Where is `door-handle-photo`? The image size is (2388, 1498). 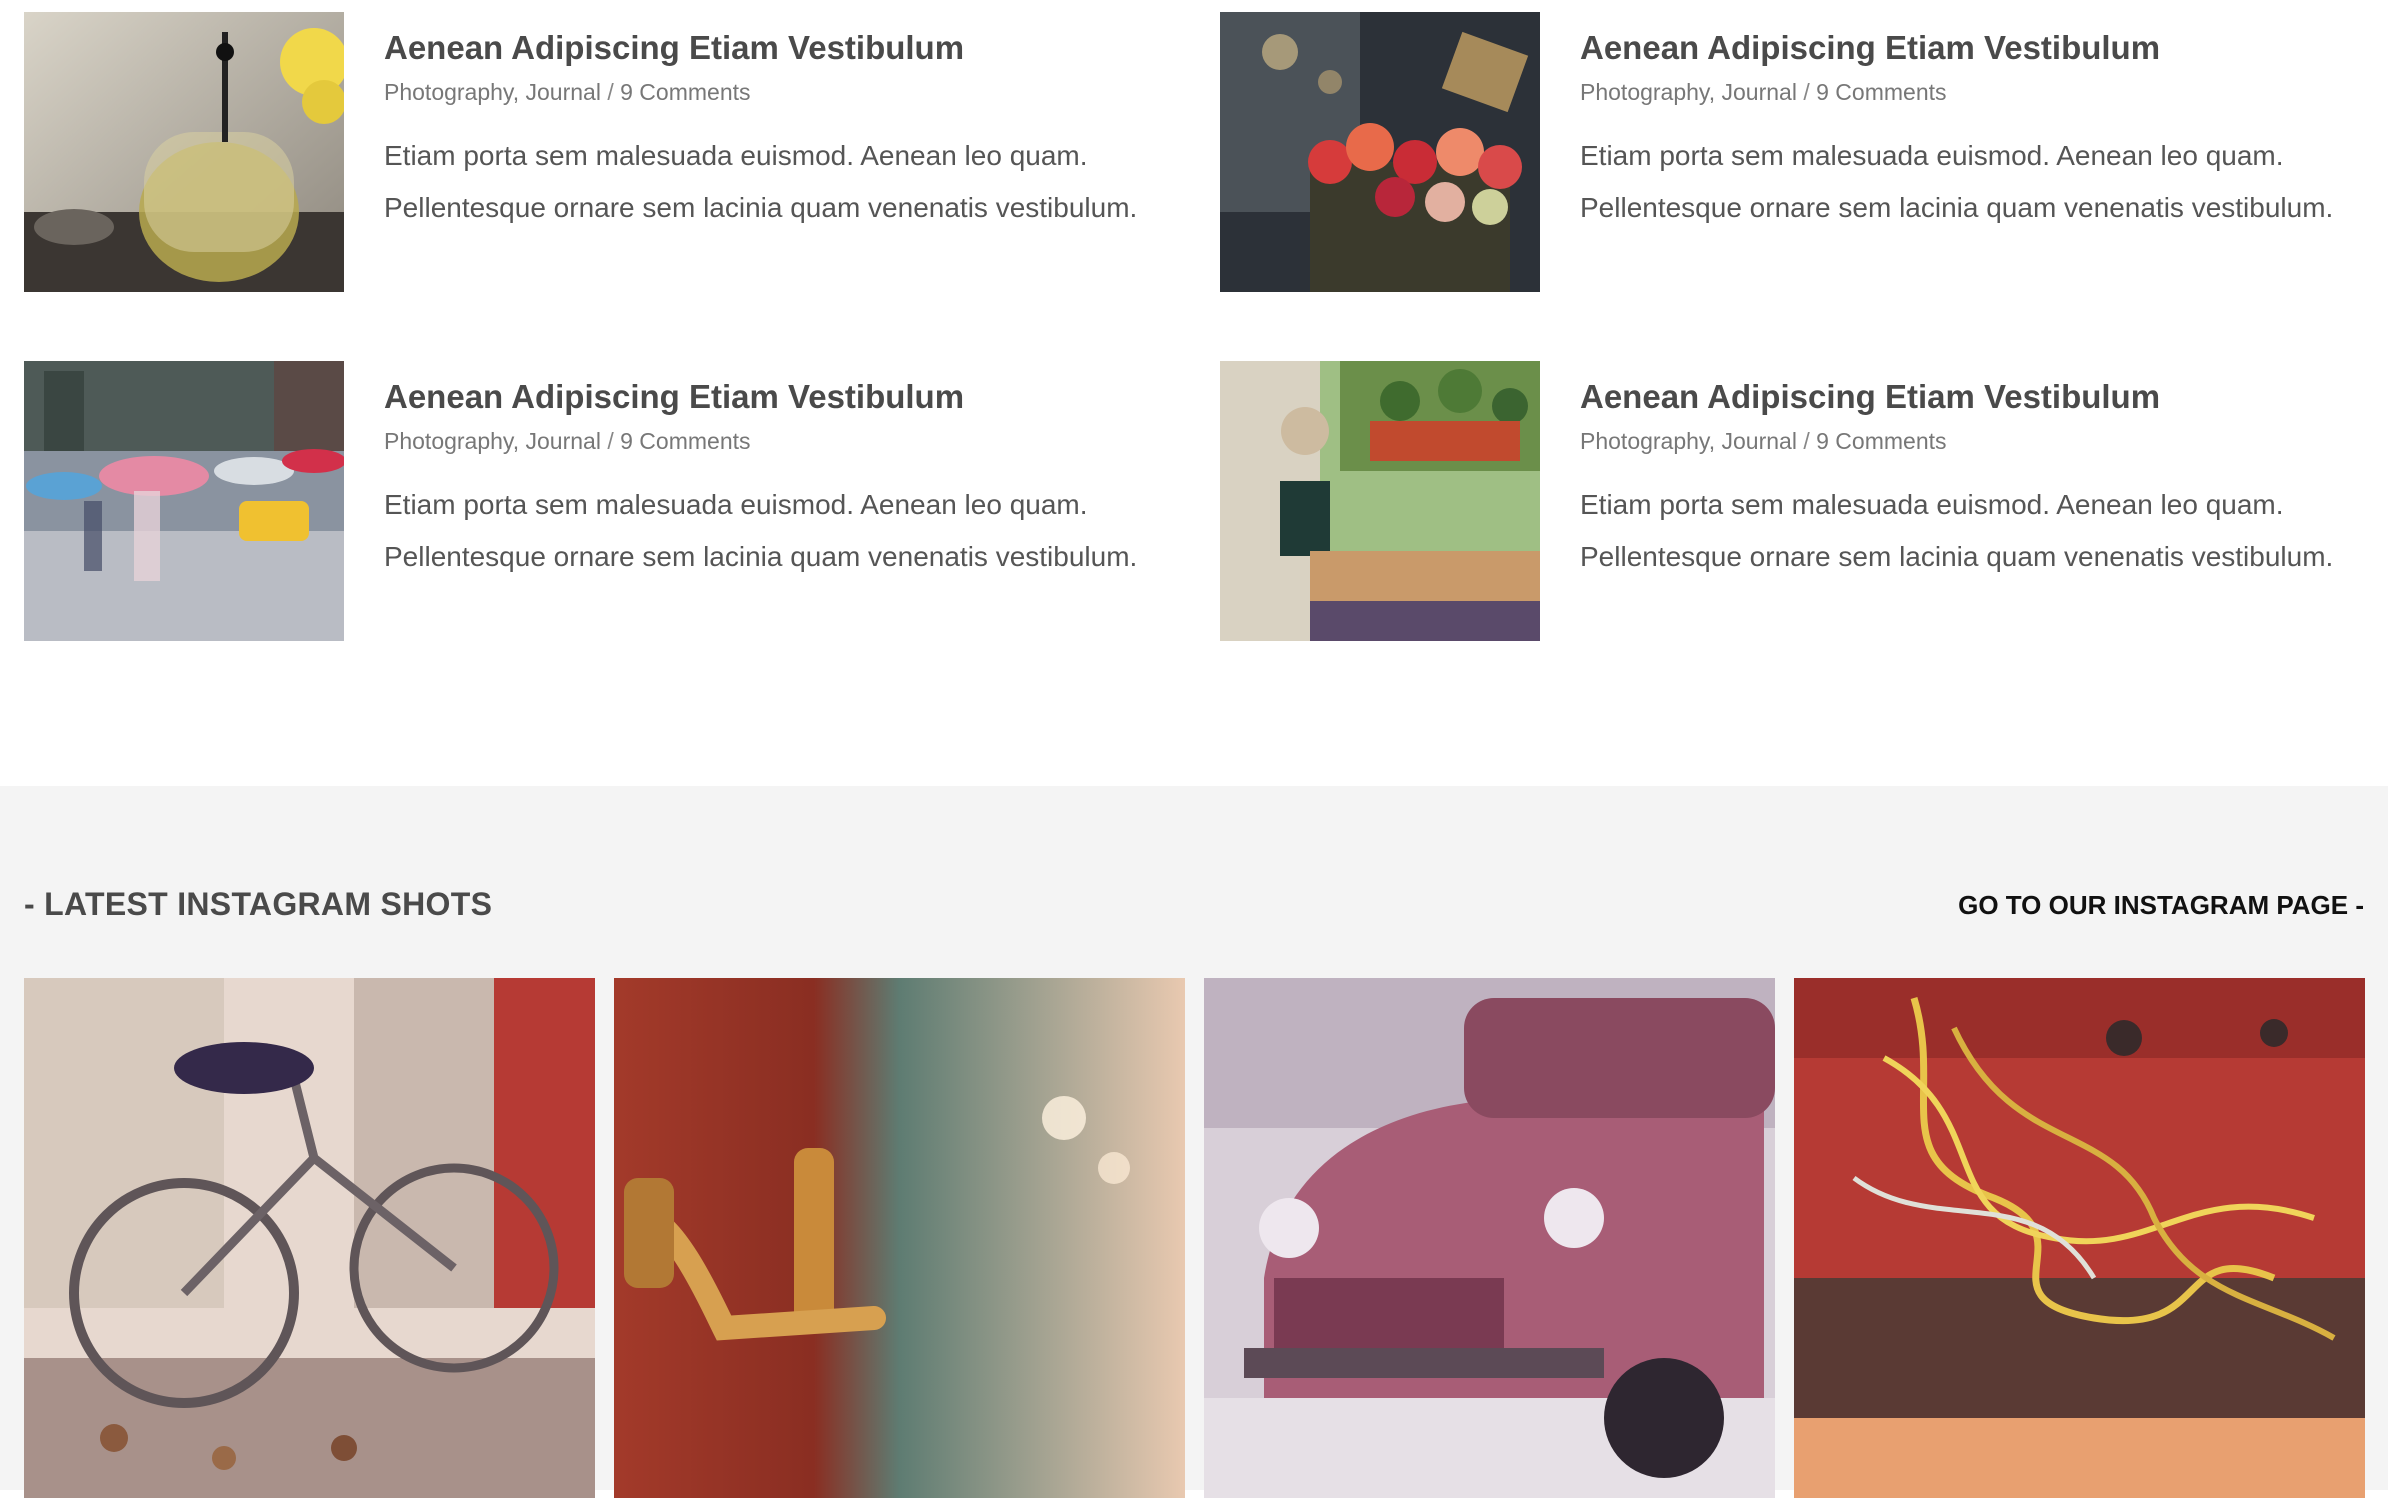 door-handle-photo is located at coordinates (899, 1238).